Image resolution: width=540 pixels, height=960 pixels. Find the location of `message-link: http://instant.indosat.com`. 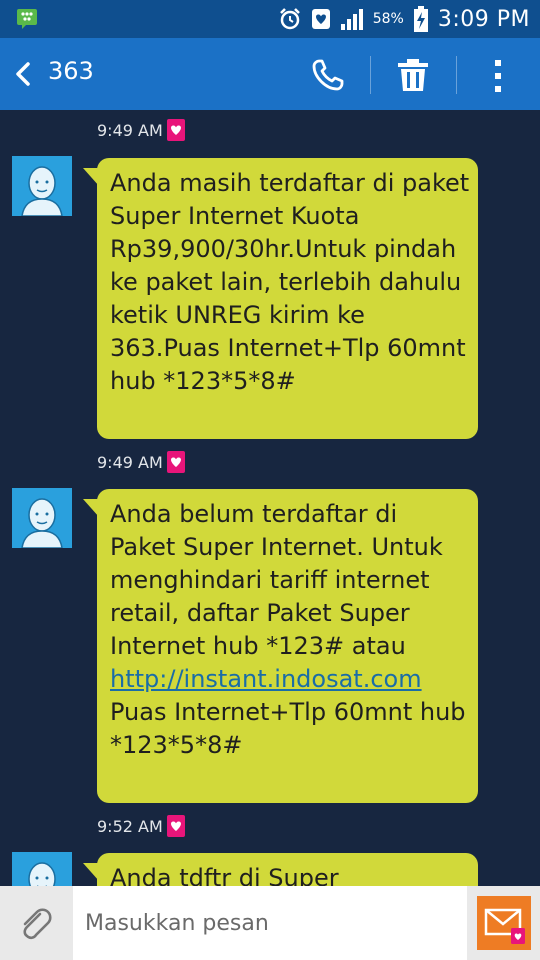

message-link: http://instant.indosat.com is located at coordinates (266, 679).